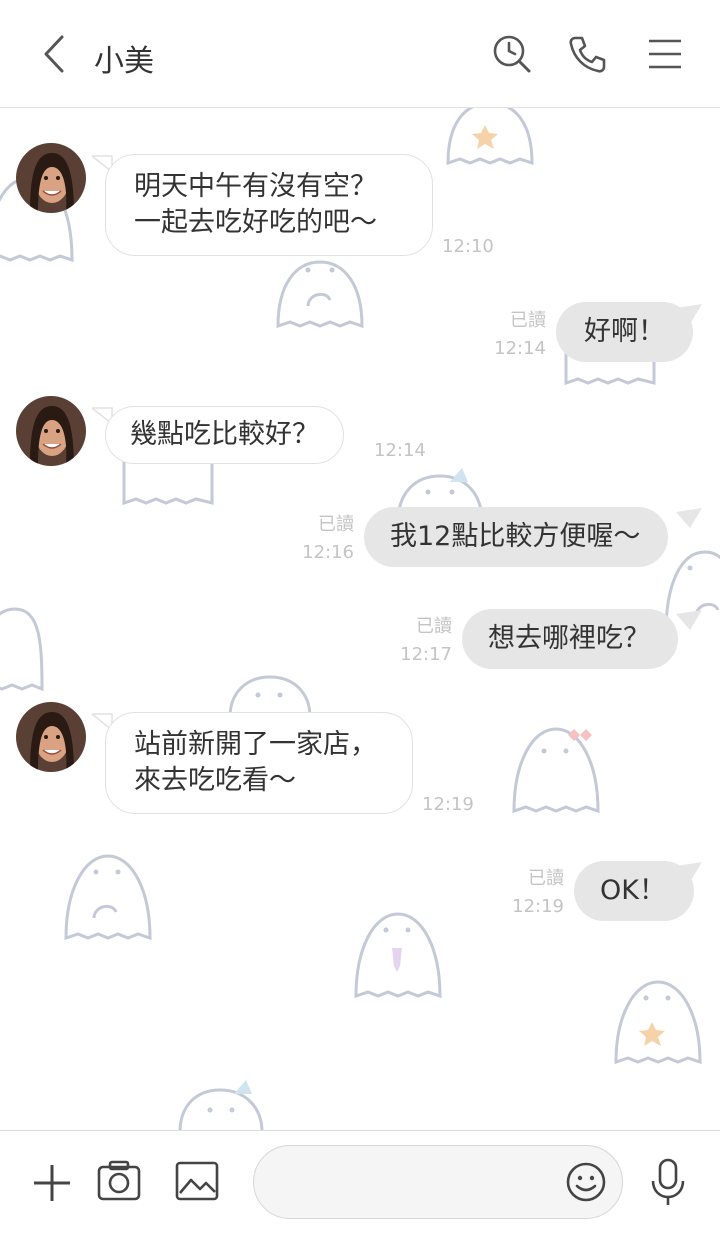 The height and width of the screenshot is (1233, 720). Describe the element at coordinates (328, 552) in the screenshot. I see `message-time: 12:16` at that location.